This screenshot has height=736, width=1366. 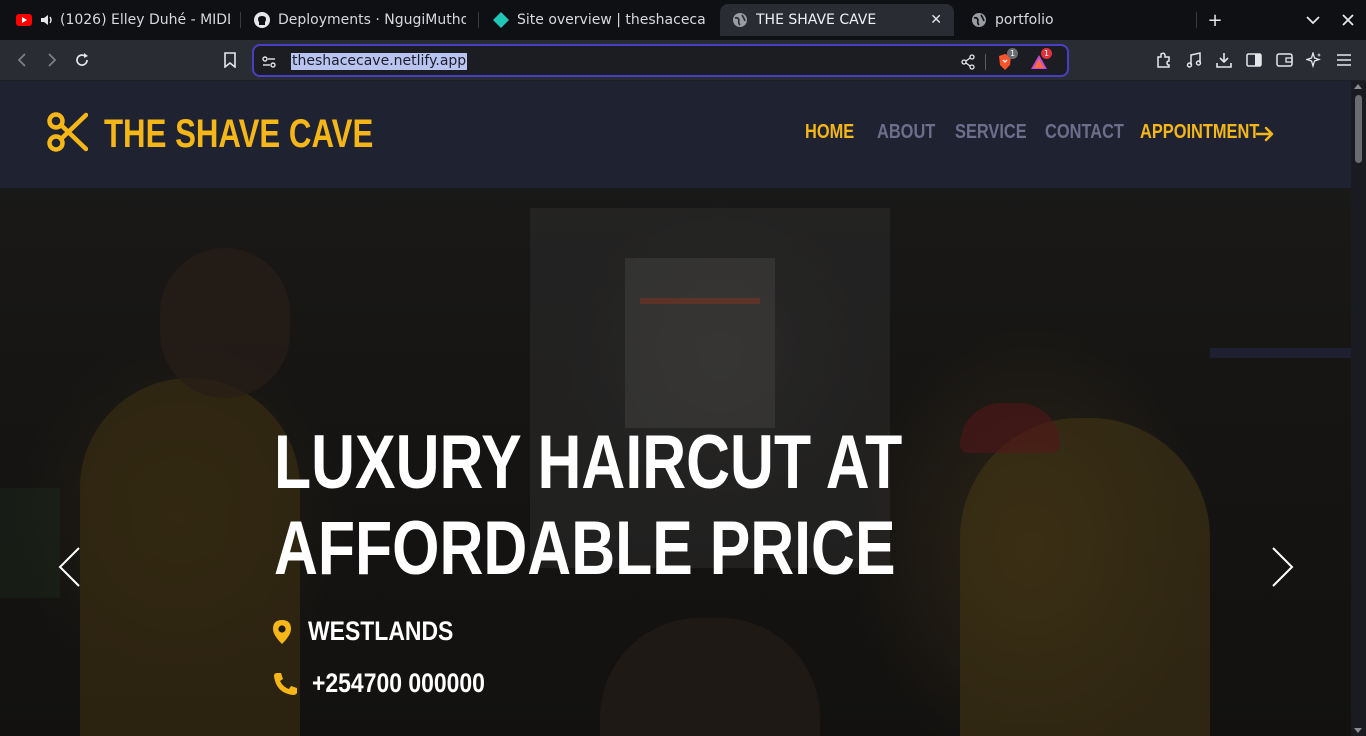 What do you see at coordinates (1344, 60) in the screenshot?
I see `menu-hamburger-icon` at bounding box center [1344, 60].